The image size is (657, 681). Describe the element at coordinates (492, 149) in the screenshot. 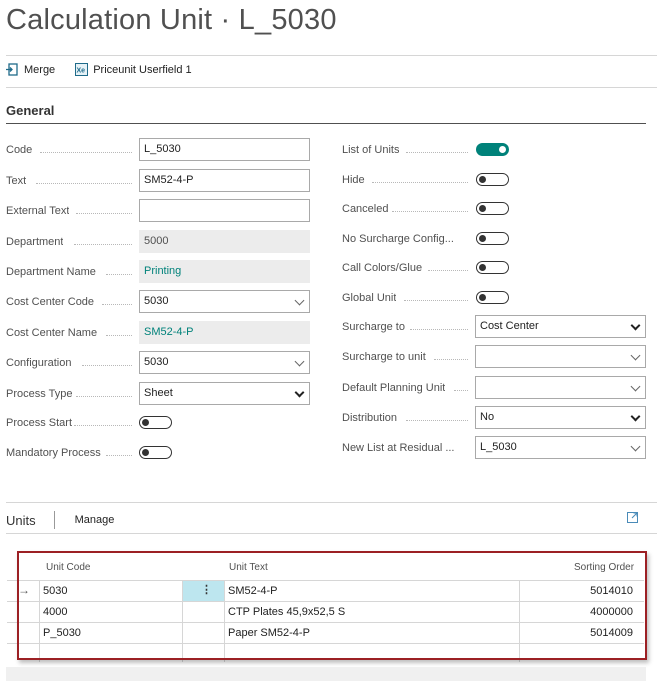

I see `list-of-units-toggle` at that location.